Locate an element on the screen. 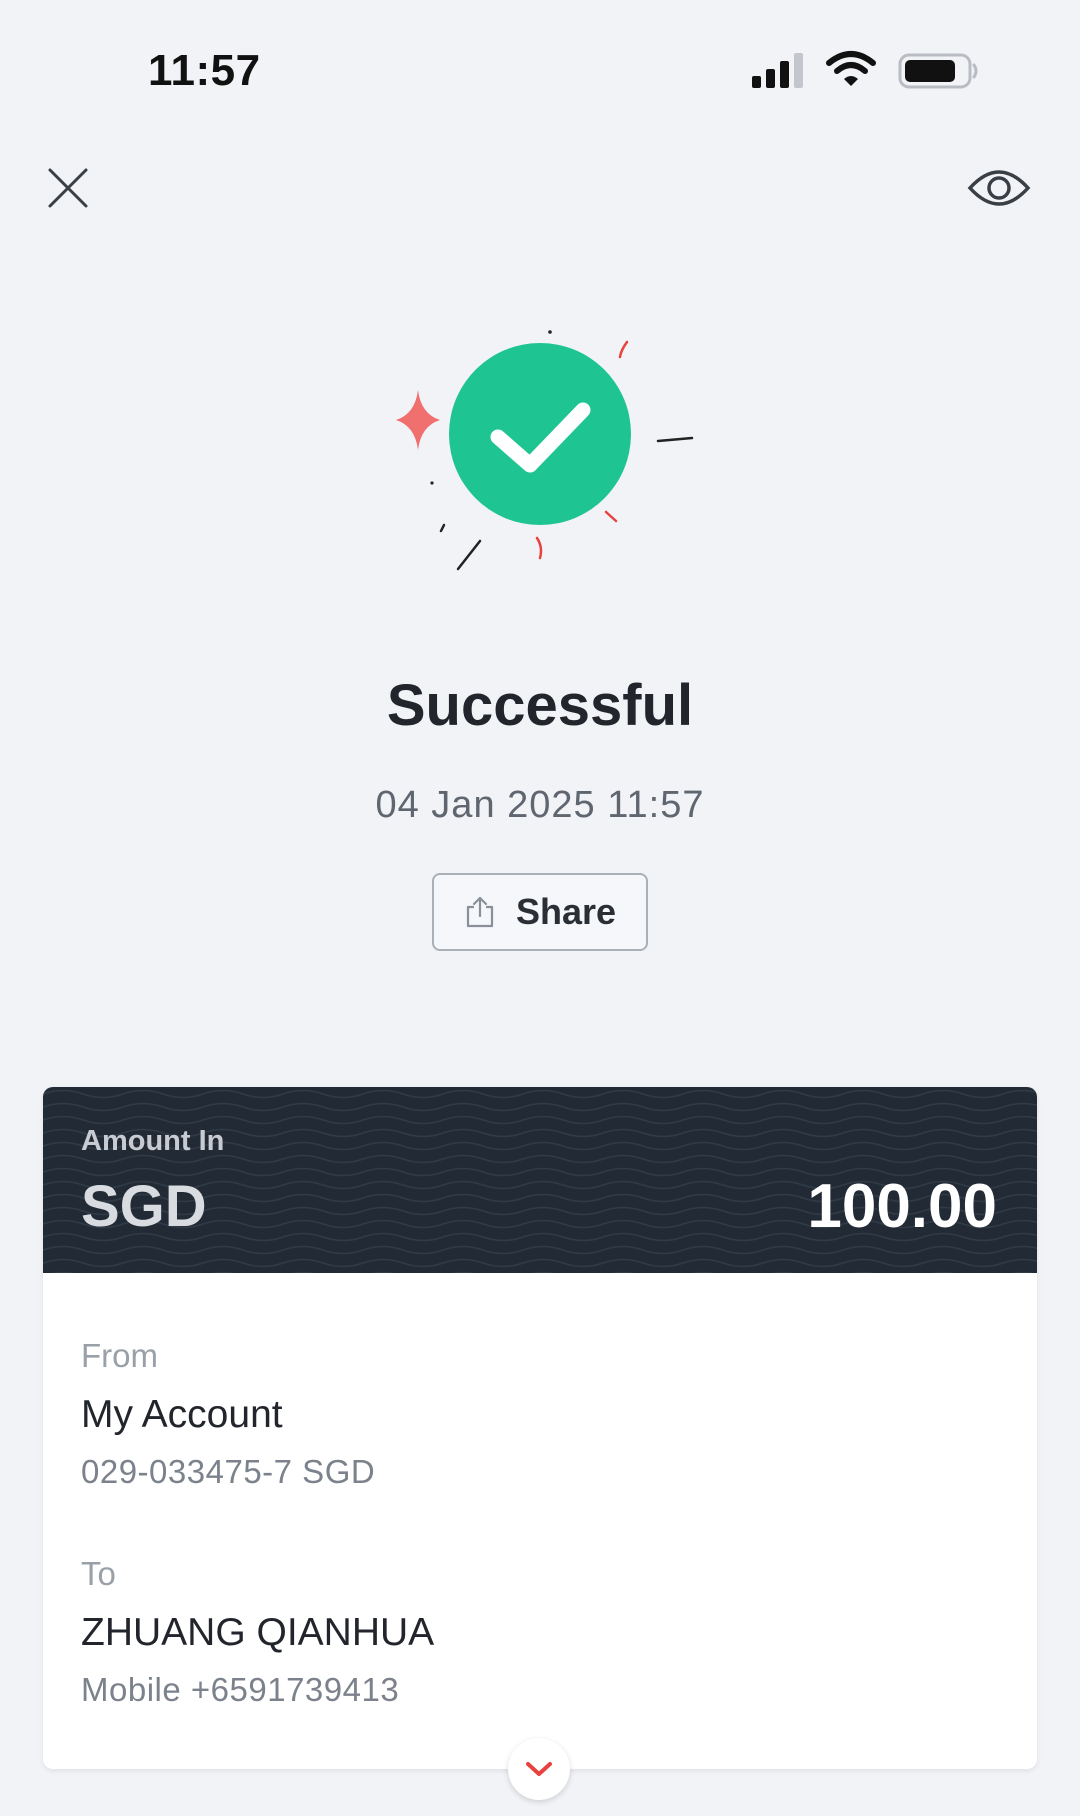 The width and height of the screenshot is (1080, 1816). success-illustration is located at coordinates (545, 450).